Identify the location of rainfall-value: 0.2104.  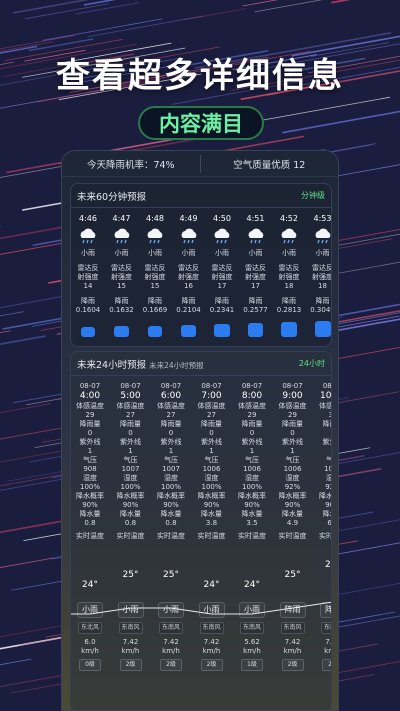
(188, 310).